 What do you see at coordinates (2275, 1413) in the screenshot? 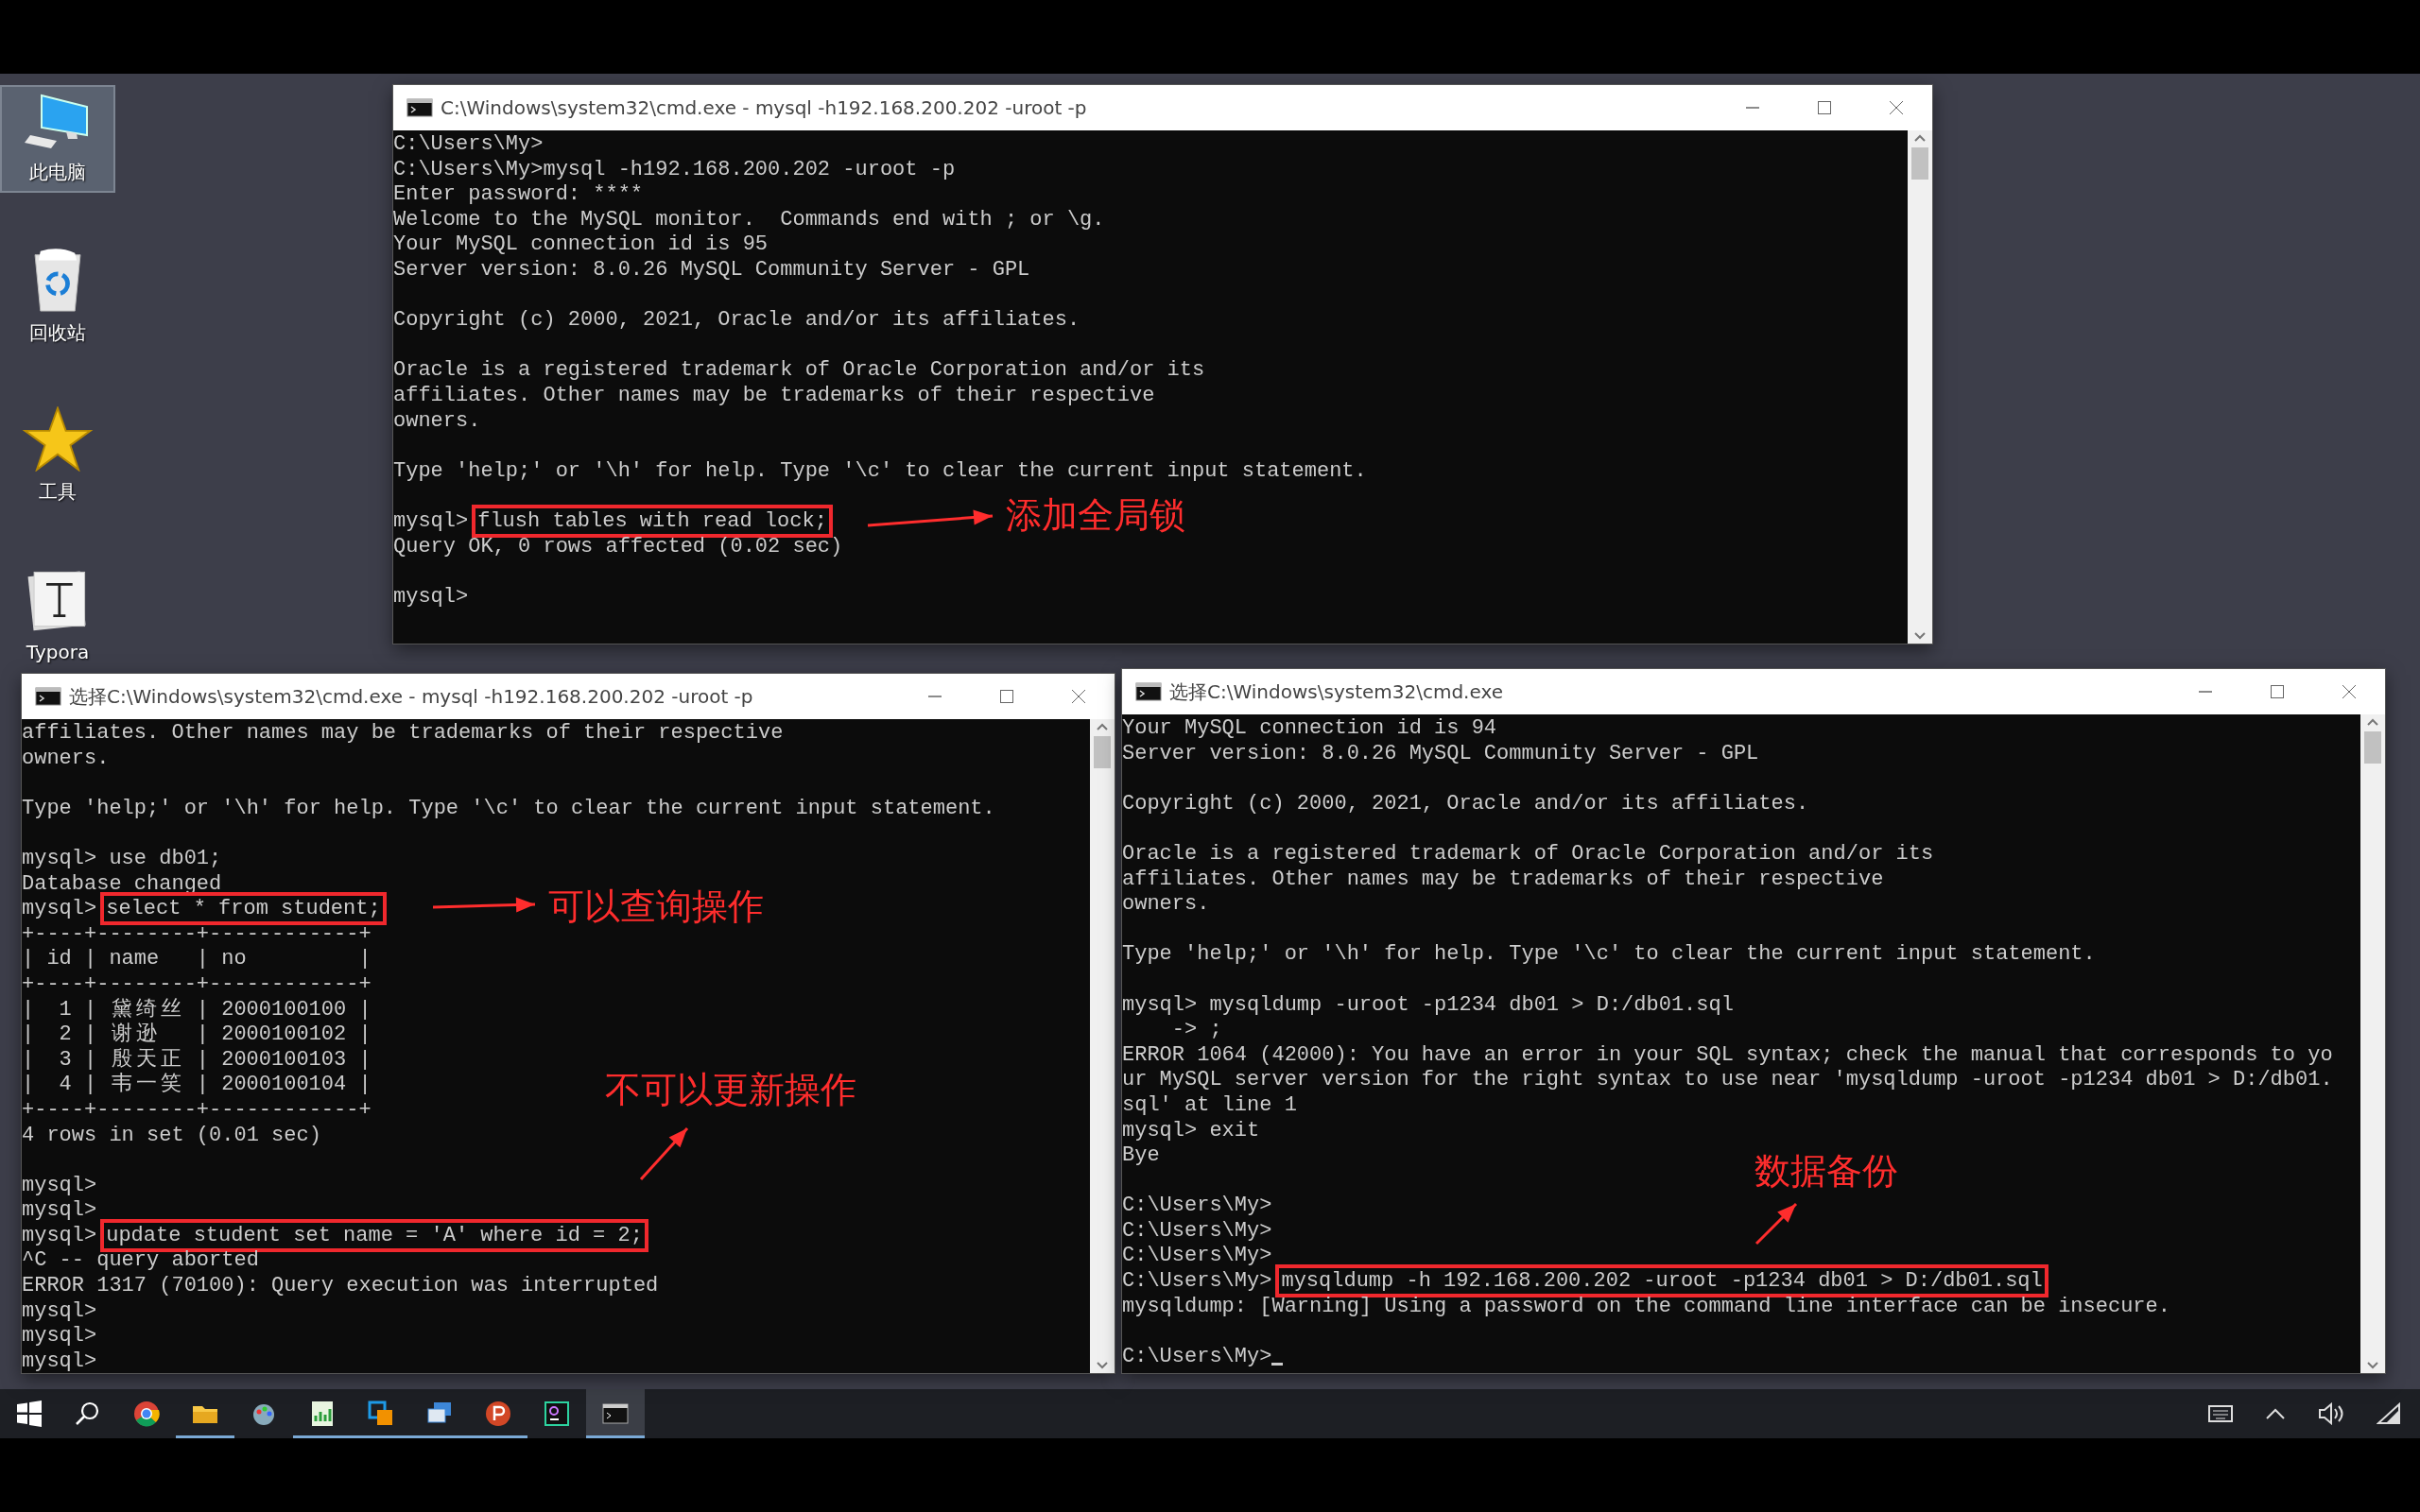
I see `chevron-up-icon` at bounding box center [2275, 1413].